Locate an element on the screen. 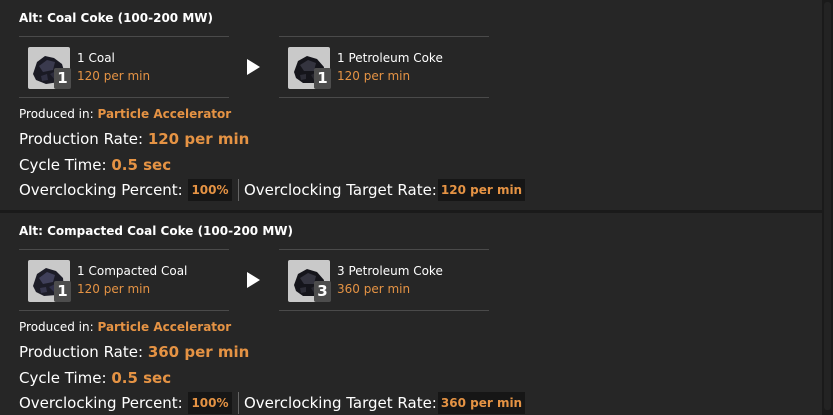  production-rate: Production Rate: 360 per min is located at coordinates (134, 352).